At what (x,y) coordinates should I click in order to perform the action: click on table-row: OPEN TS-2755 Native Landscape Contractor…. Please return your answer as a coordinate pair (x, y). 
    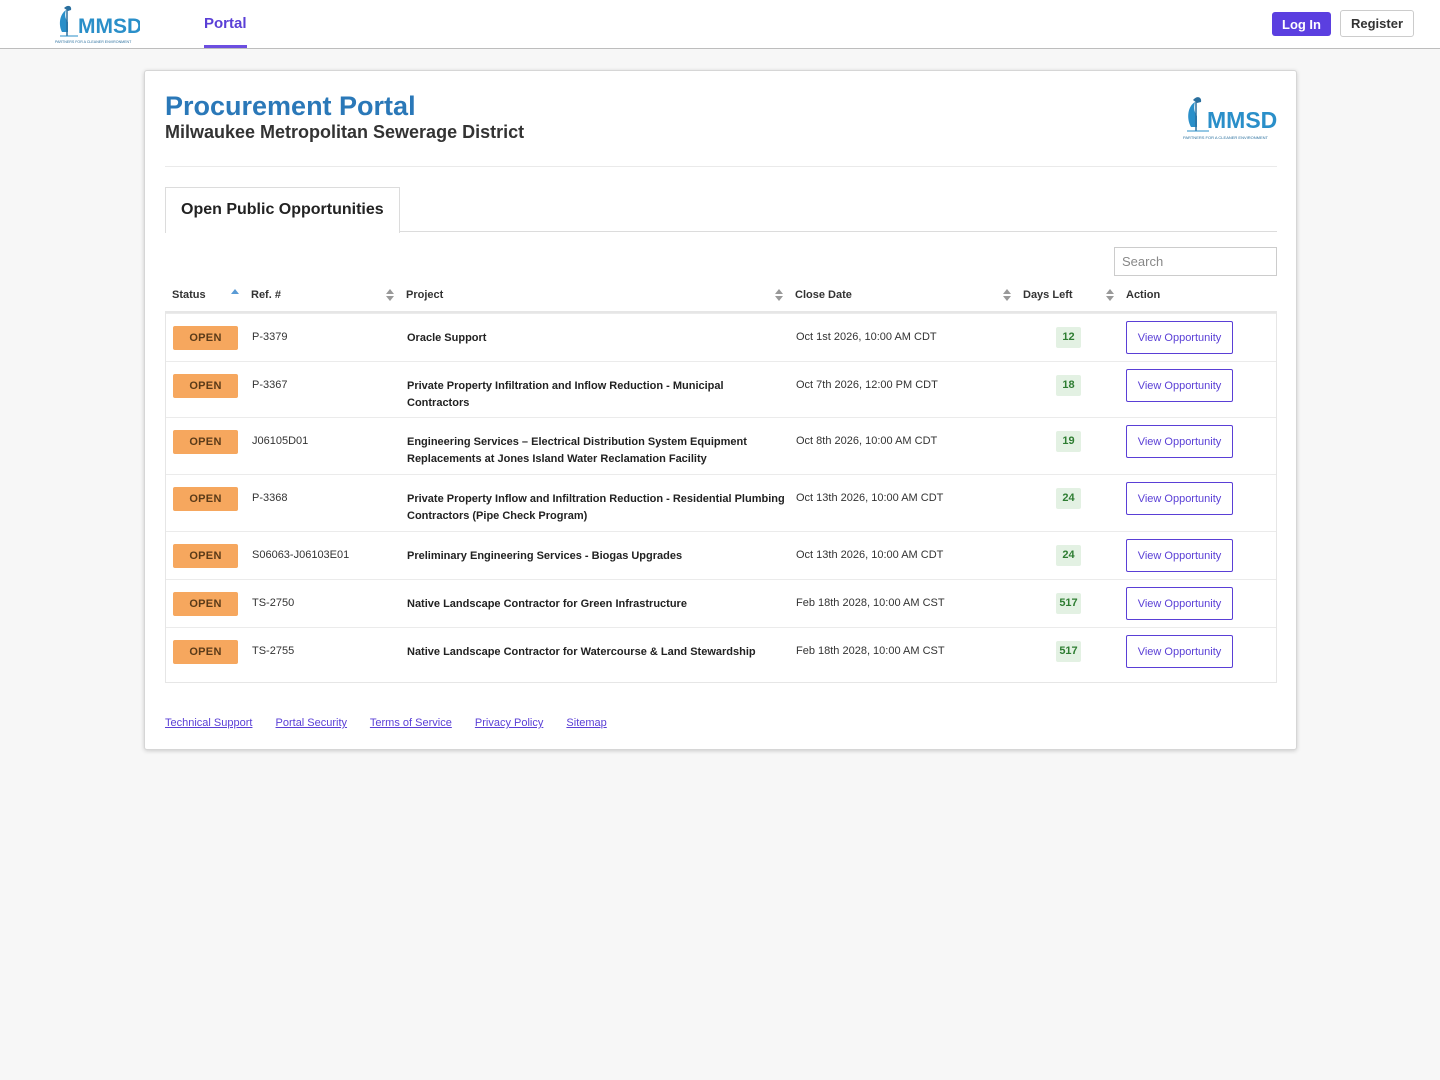
    Looking at the image, I should click on (721, 654).